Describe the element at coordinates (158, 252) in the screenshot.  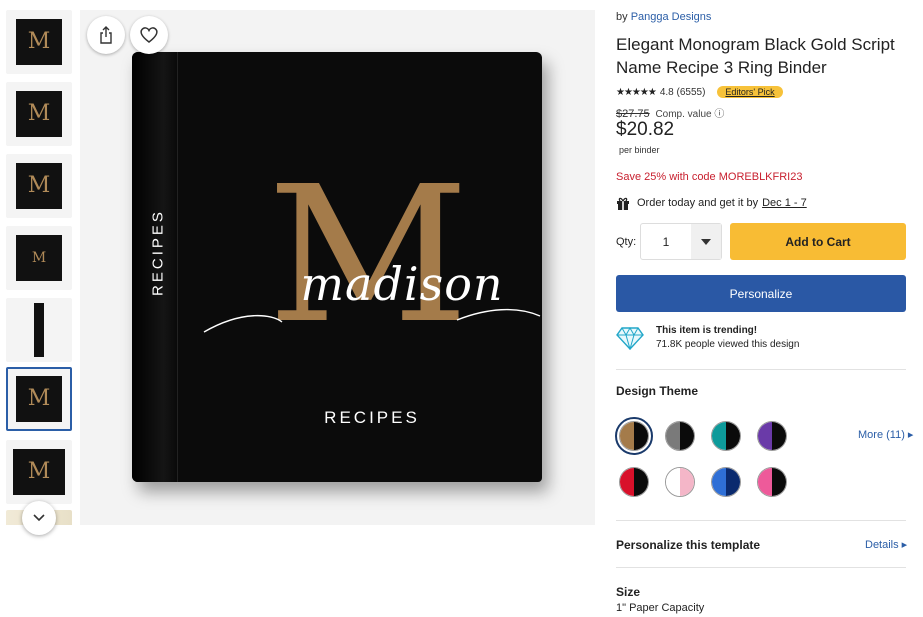
I see `spine-label: RECIPES` at that location.